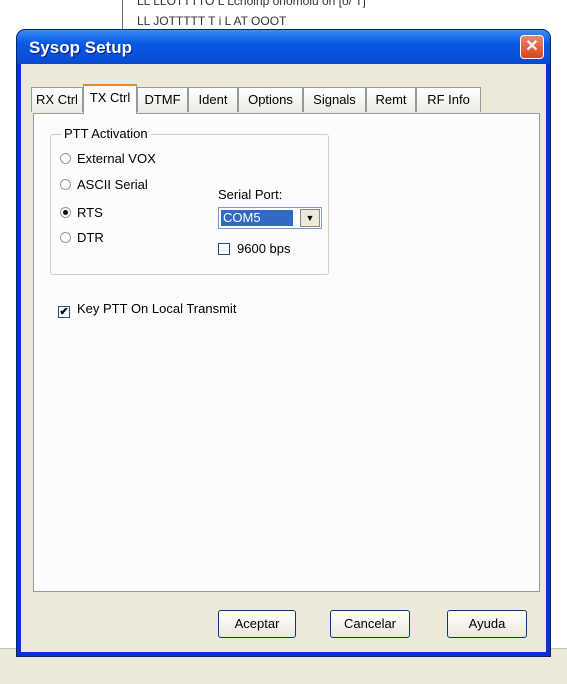  What do you see at coordinates (270, 99) in the screenshot?
I see `tab-options: Options` at bounding box center [270, 99].